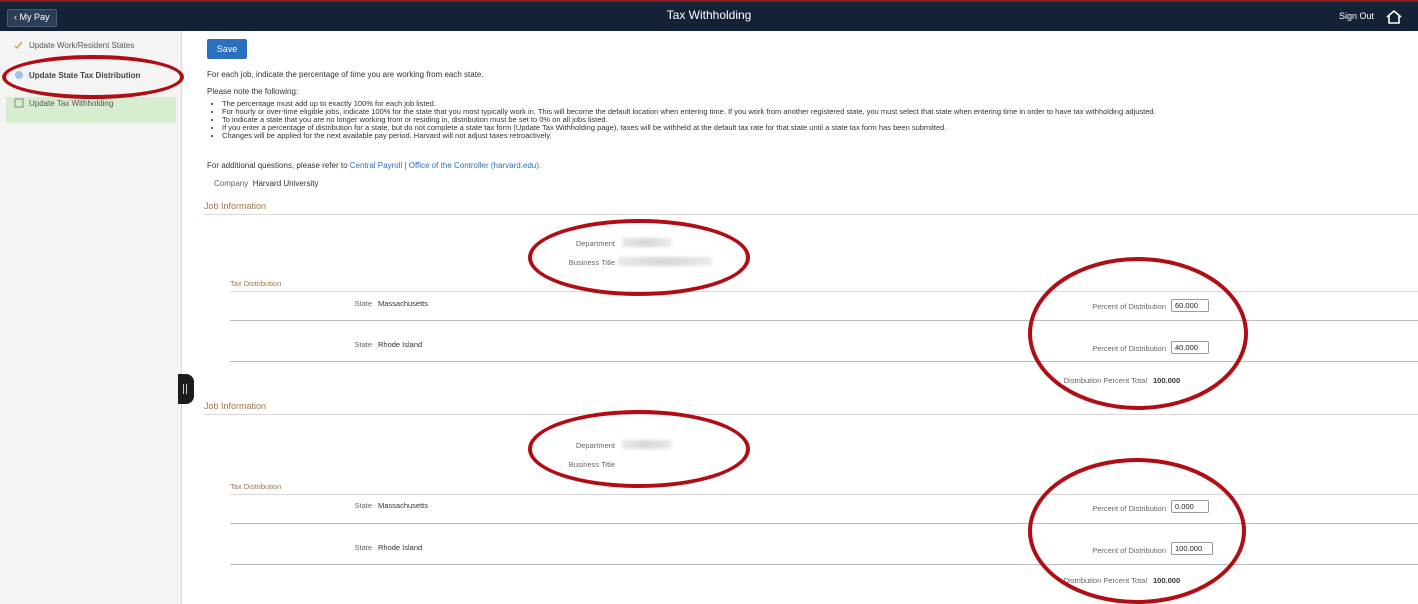  What do you see at coordinates (227, 49) in the screenshot?
I see `save-button: Save` at bounding box center [227, 49].